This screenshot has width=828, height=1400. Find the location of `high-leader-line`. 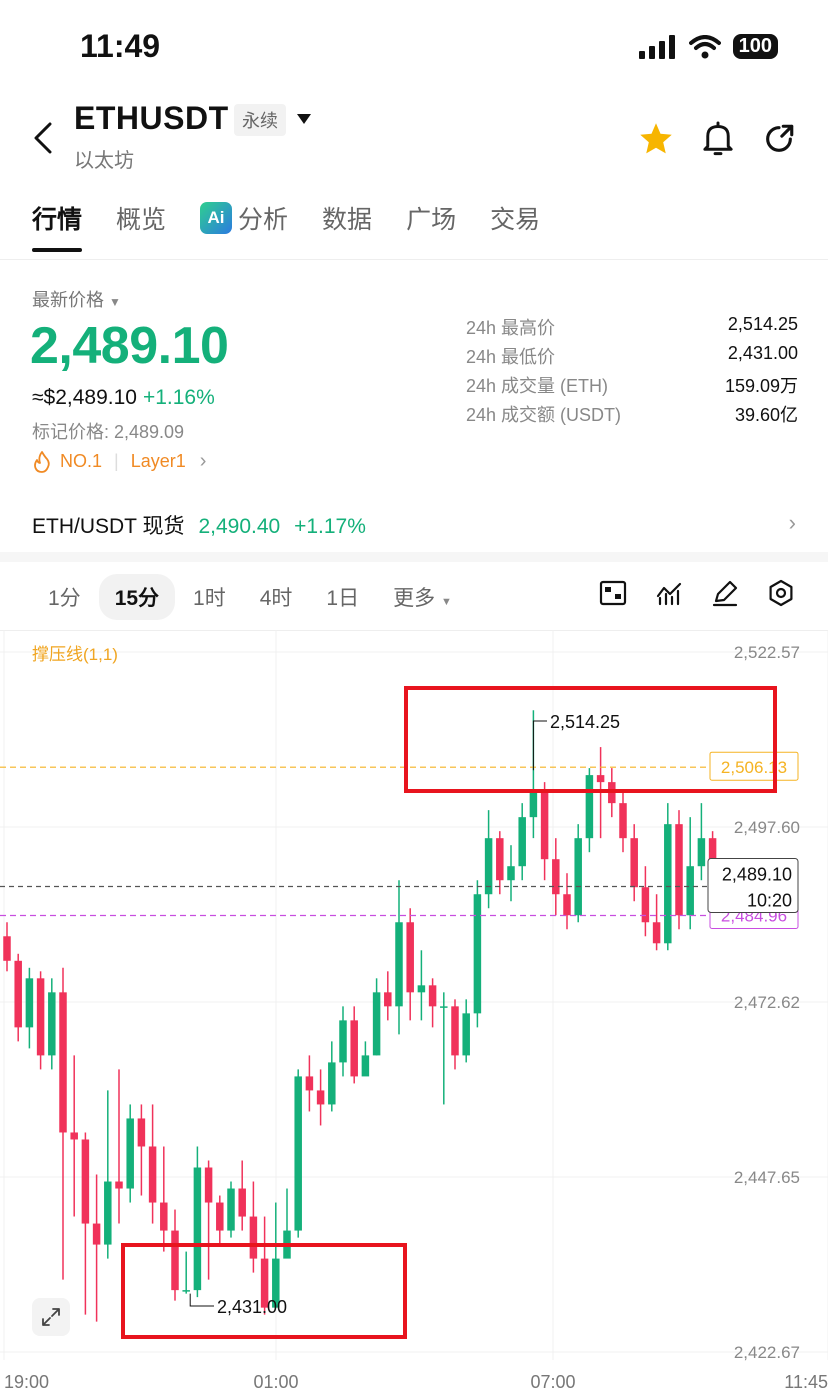

high-leader-line is located at coordinates (539, 745).